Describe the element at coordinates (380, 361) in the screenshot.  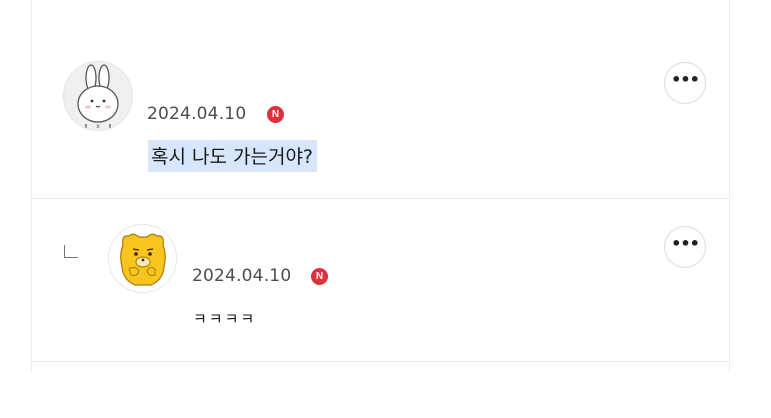
I see `comment-divider` at that location.